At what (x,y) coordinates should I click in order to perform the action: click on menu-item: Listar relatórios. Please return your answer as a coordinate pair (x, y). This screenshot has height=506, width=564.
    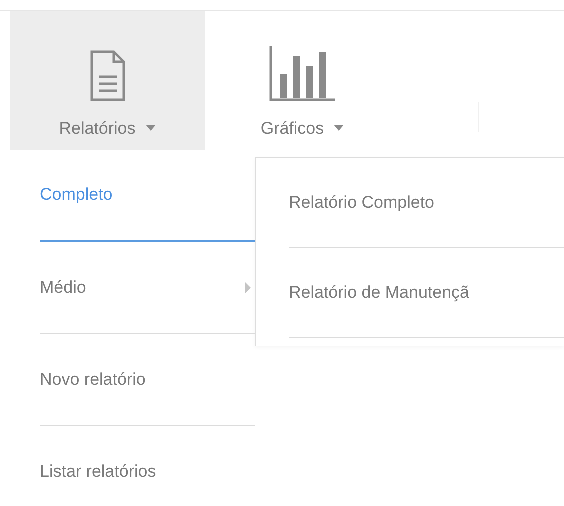
    Looking at the image, I should click on (147, 466).